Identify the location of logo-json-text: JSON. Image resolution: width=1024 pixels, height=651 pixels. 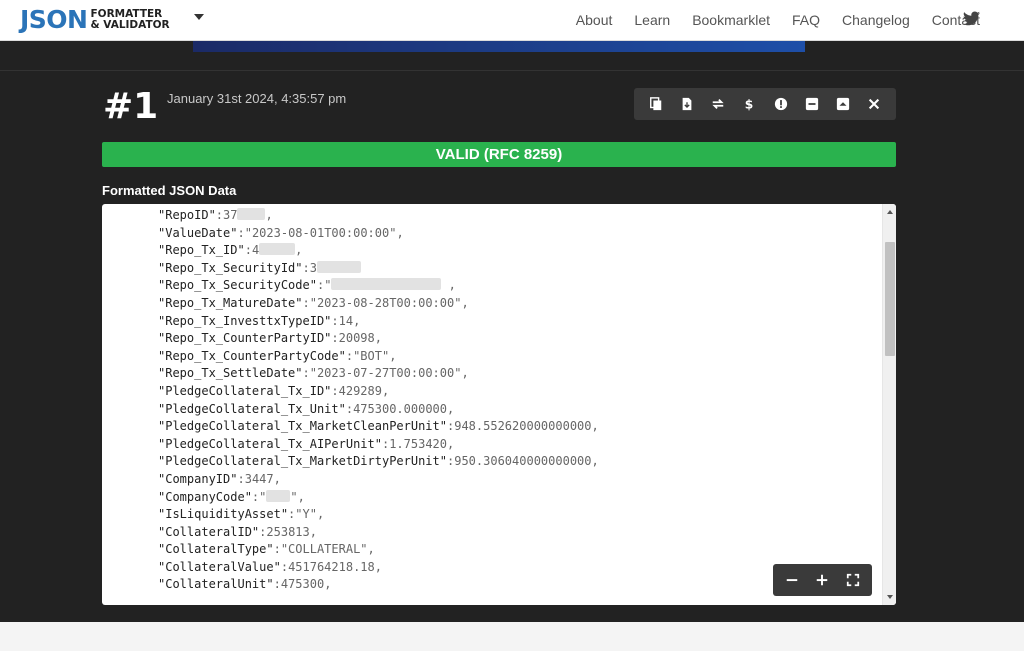
(54, 19).